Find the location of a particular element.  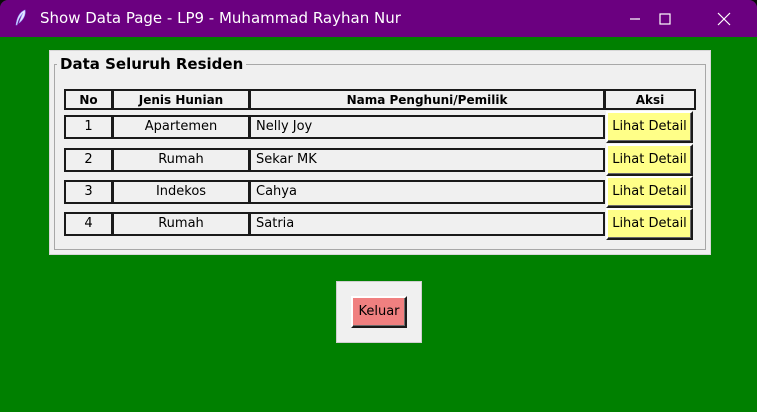

row-2-detail-button: Lihat Detail is located at coordinates (649, 160).